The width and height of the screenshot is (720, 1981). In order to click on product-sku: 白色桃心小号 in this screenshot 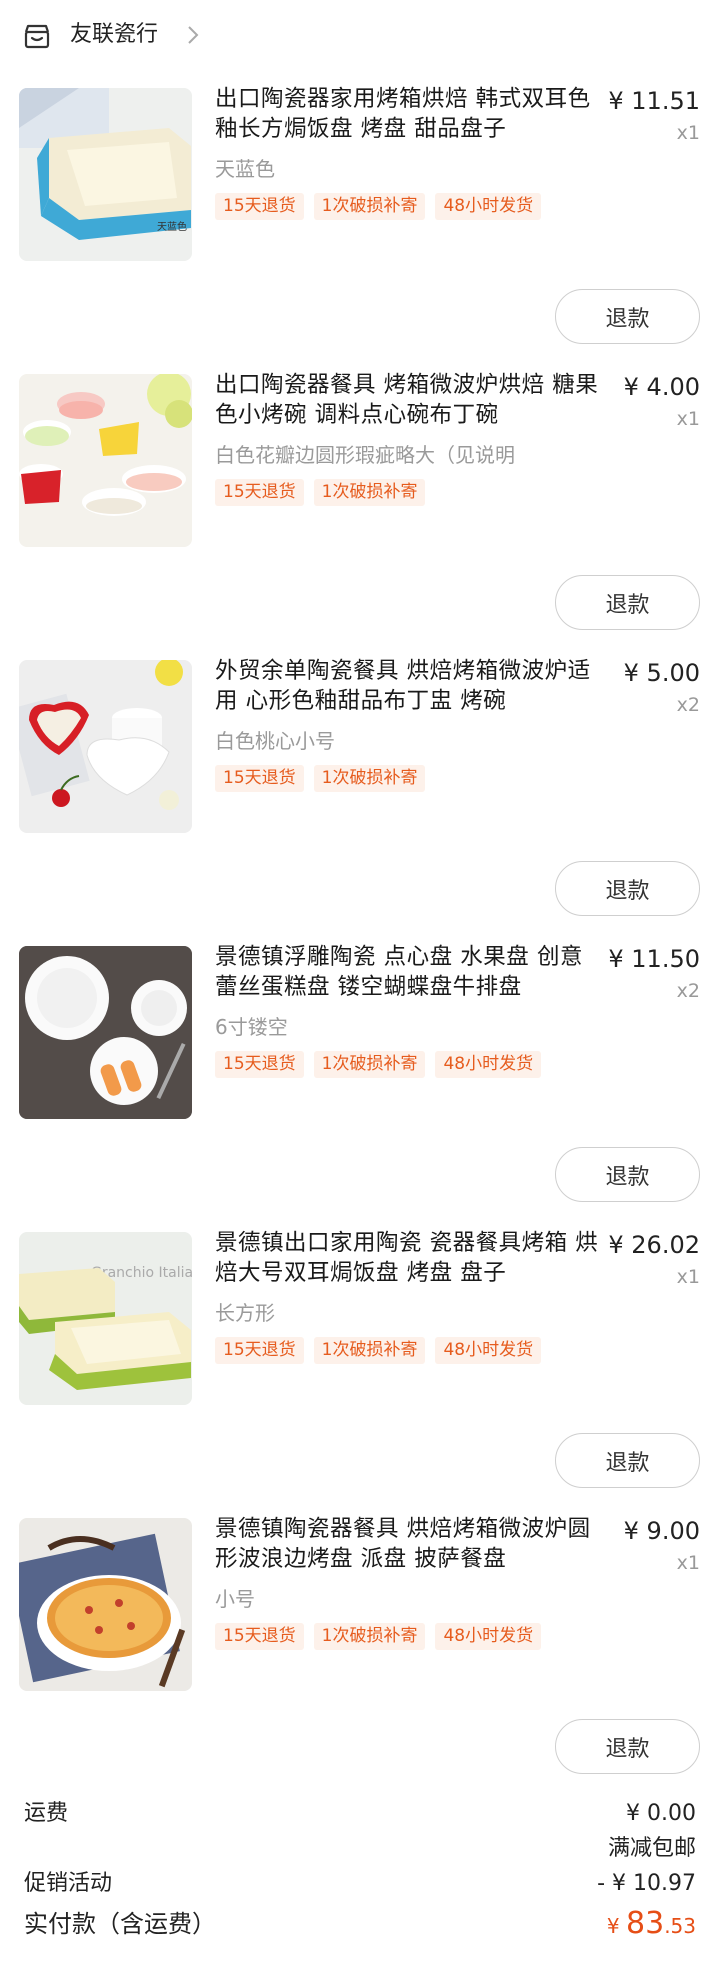, I will do `click(275, 741)`.